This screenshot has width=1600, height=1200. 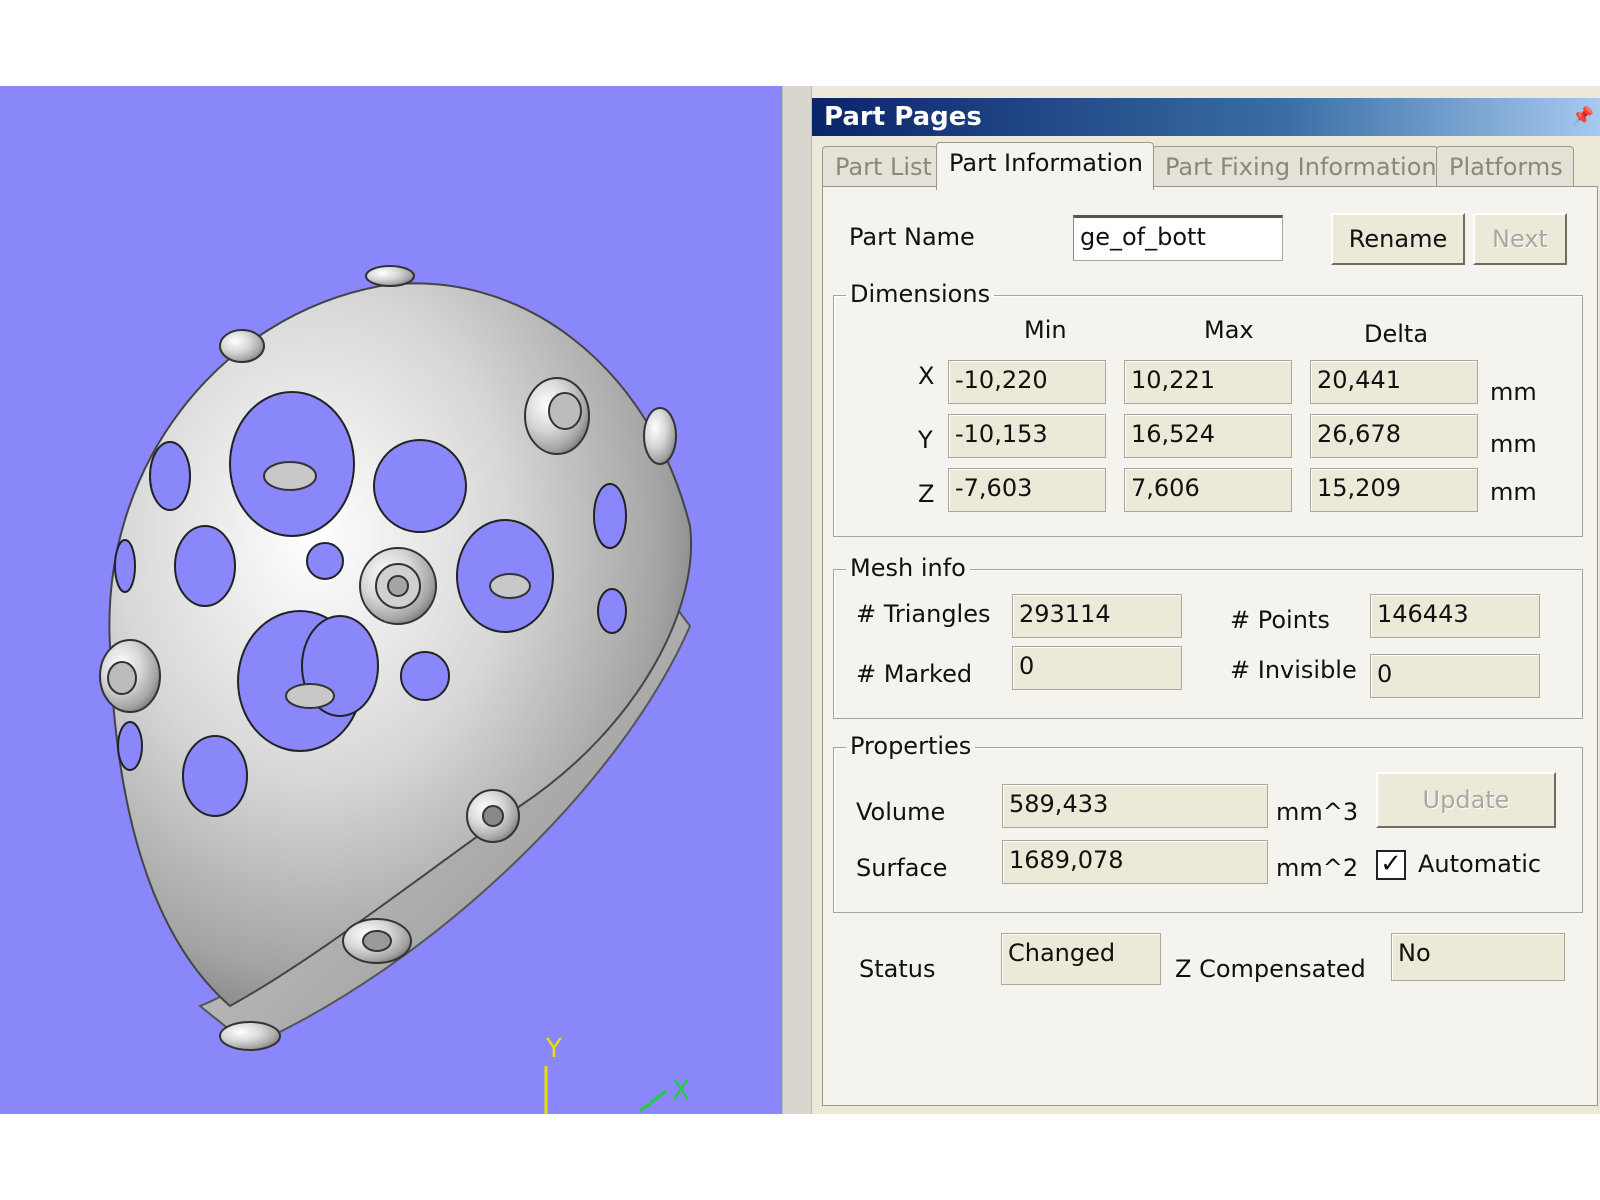 I want to click on y-axis-label: Y, so click(x=554, y=1049).